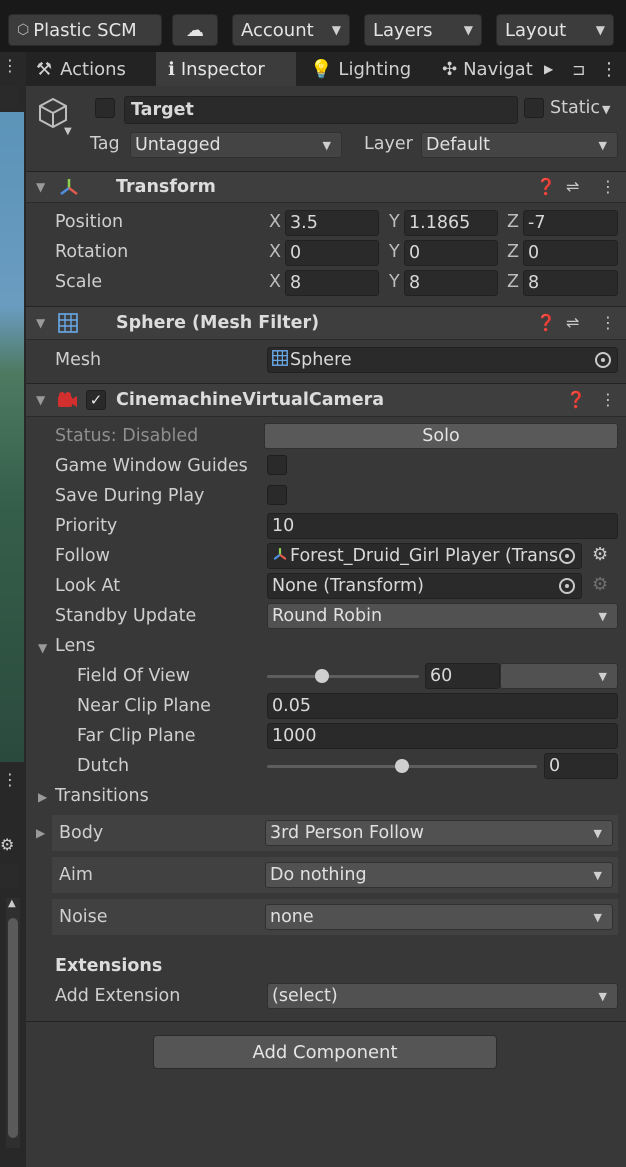 Image resolution: width=626 pixels, height=1167 pixels. I want to click on active-checkbox, so click(105, 108).